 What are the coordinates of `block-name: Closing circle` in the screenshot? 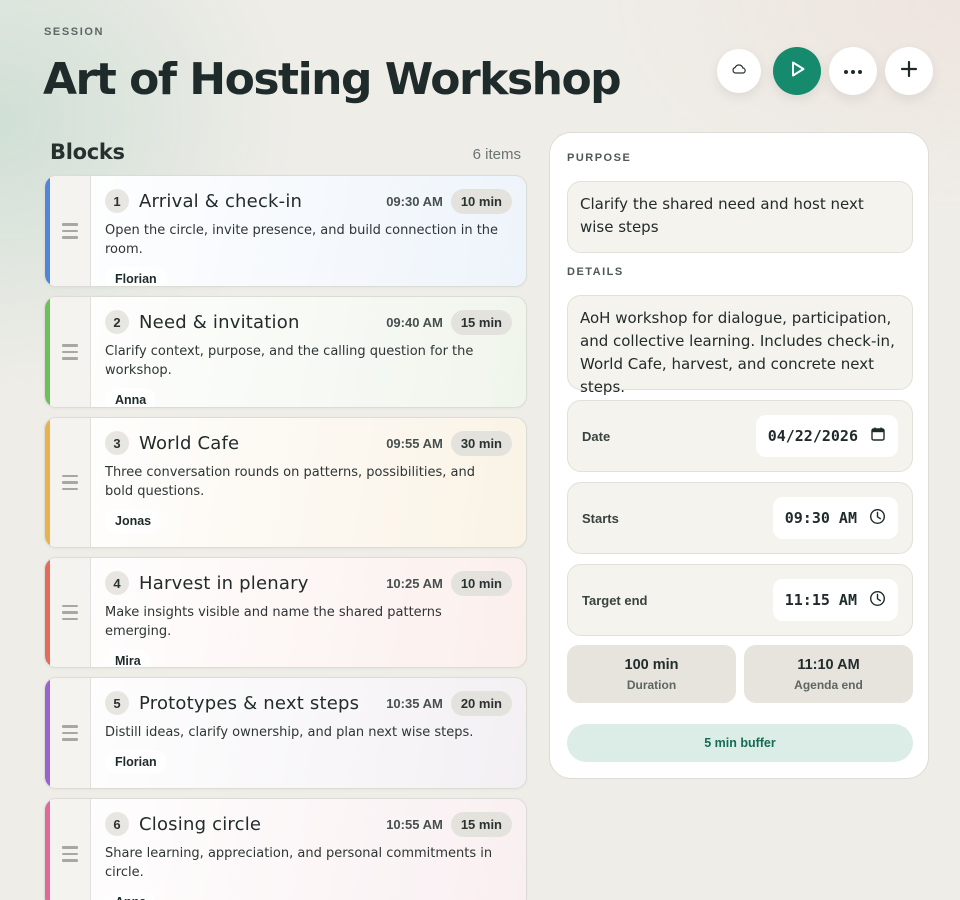 It's located at (200, 824).